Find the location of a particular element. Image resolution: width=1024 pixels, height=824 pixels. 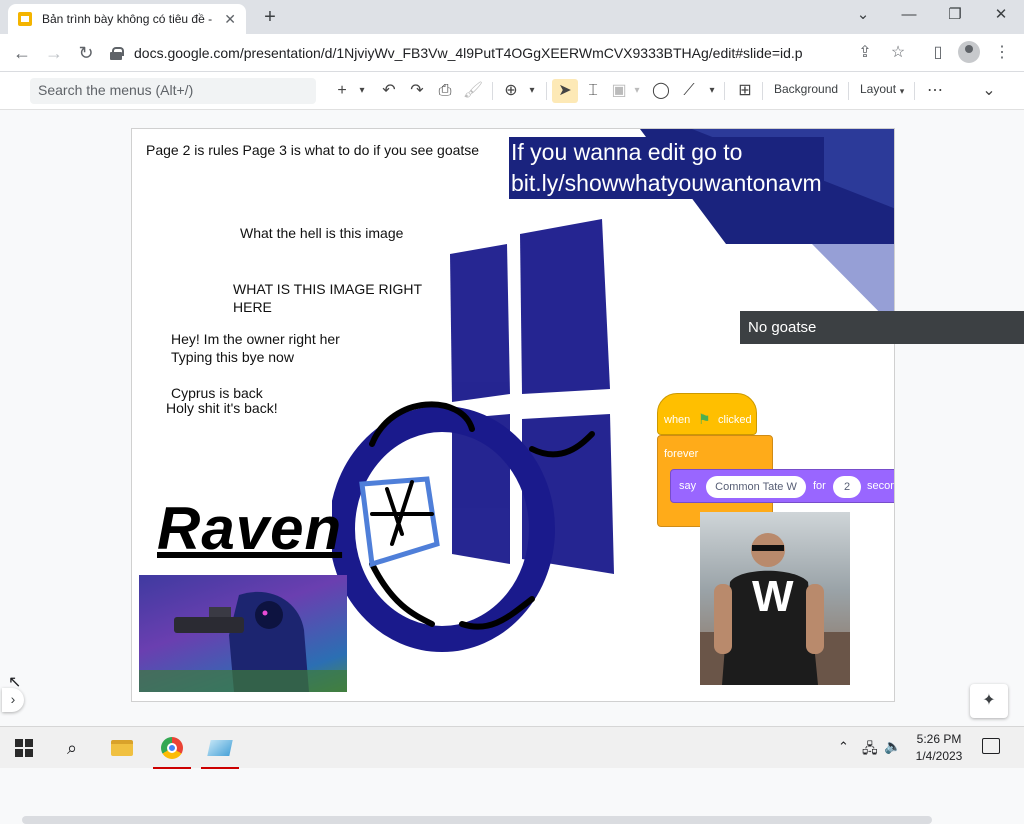

scratch-say-text: say is located at coordinates (688, 486).